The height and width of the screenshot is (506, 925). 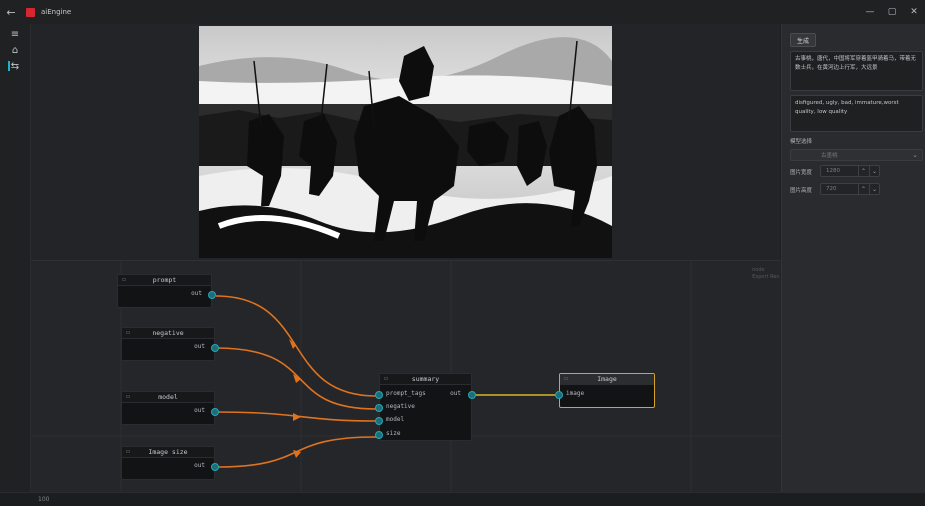 I want to click on model-select: 古墨桃 ⌄, so click(x=856, y=155).